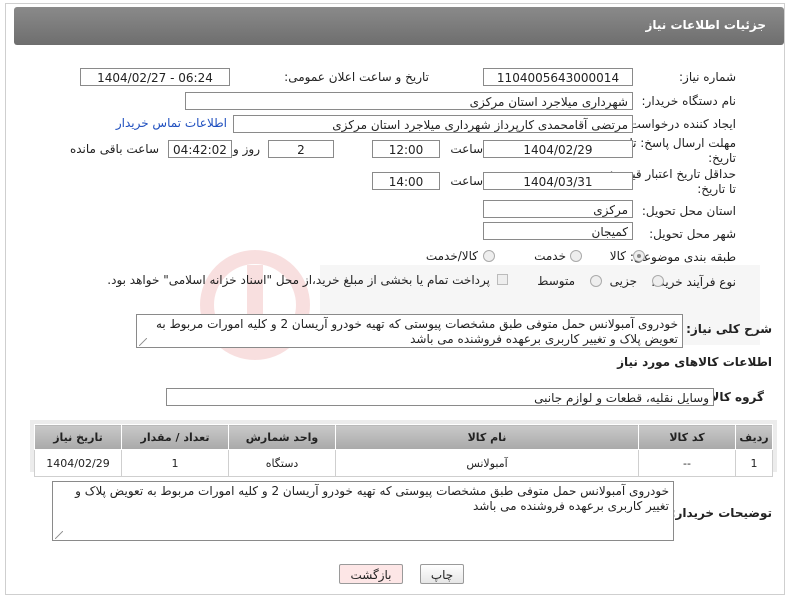 The width and height of the screenshot is (788, 598). What do you see at coordinates (680, 124) in the screenshot?
I see `creator-label: ایجاد کننده درخواست:` at bounding box center [680, 124].